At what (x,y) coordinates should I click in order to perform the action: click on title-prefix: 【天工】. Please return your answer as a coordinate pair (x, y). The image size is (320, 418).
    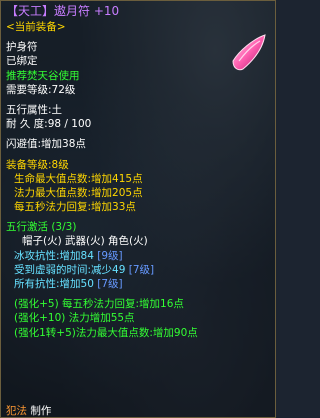
    Looking at the image, I should click on (30, 11).